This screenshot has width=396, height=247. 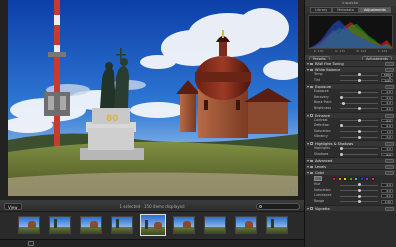 I want to click on fullscreen-icon, so click(x=293, y=191).